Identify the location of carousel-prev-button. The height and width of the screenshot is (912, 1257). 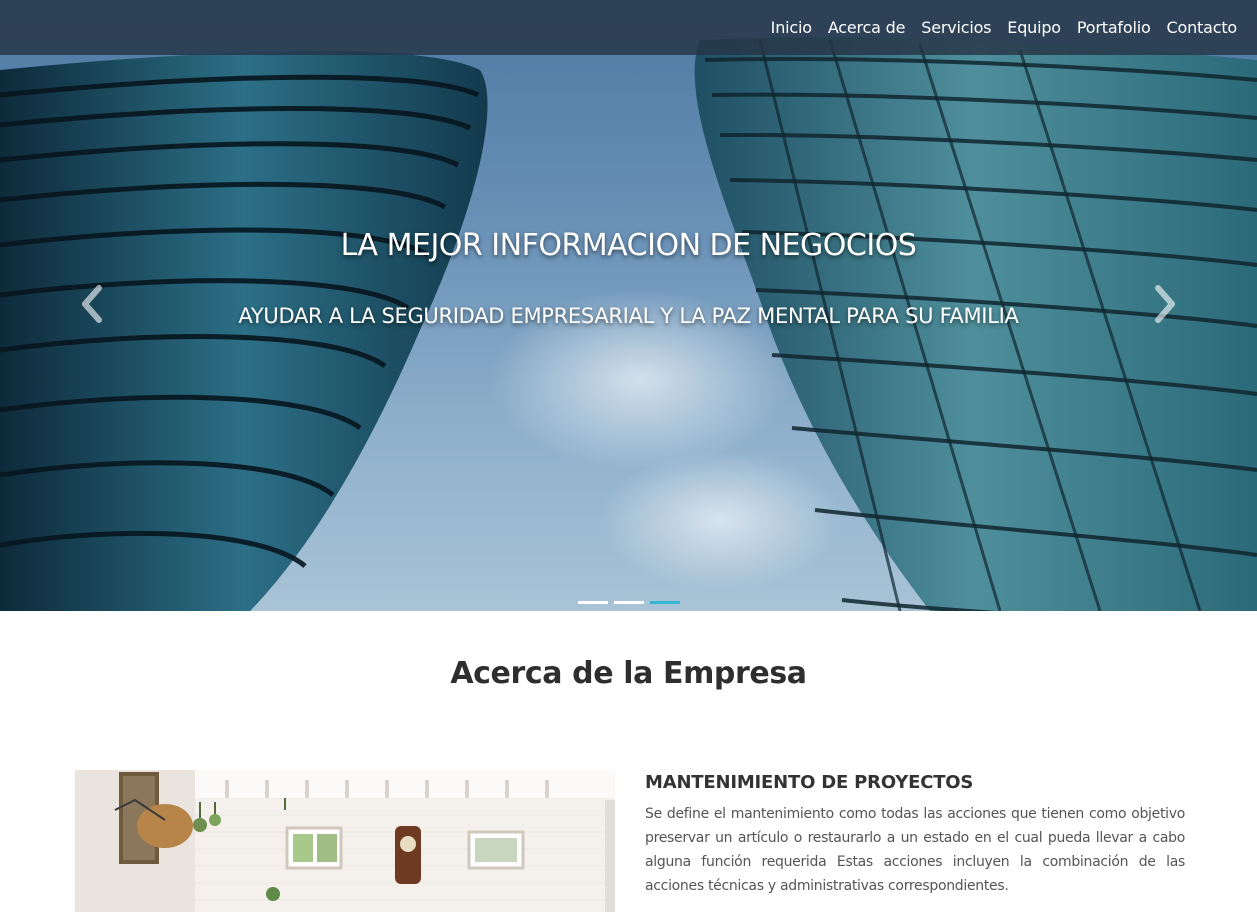
(92, 304).